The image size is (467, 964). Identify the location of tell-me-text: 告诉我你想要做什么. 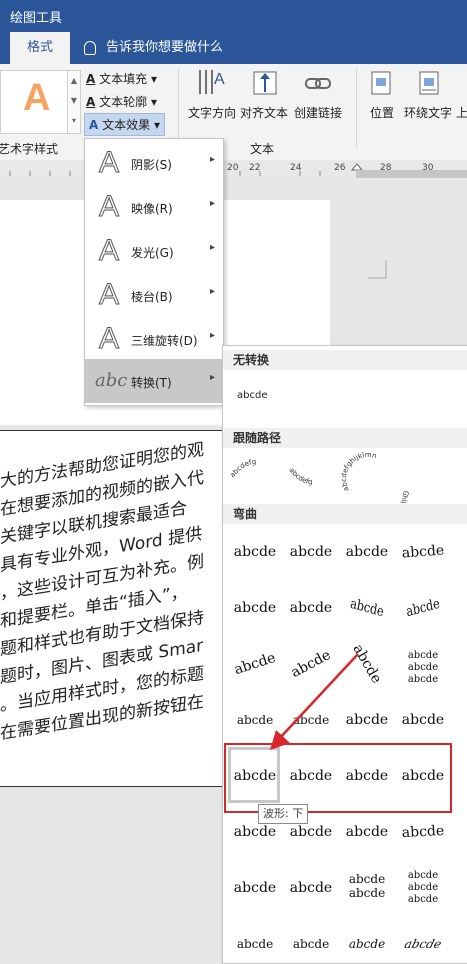
(165, 47).